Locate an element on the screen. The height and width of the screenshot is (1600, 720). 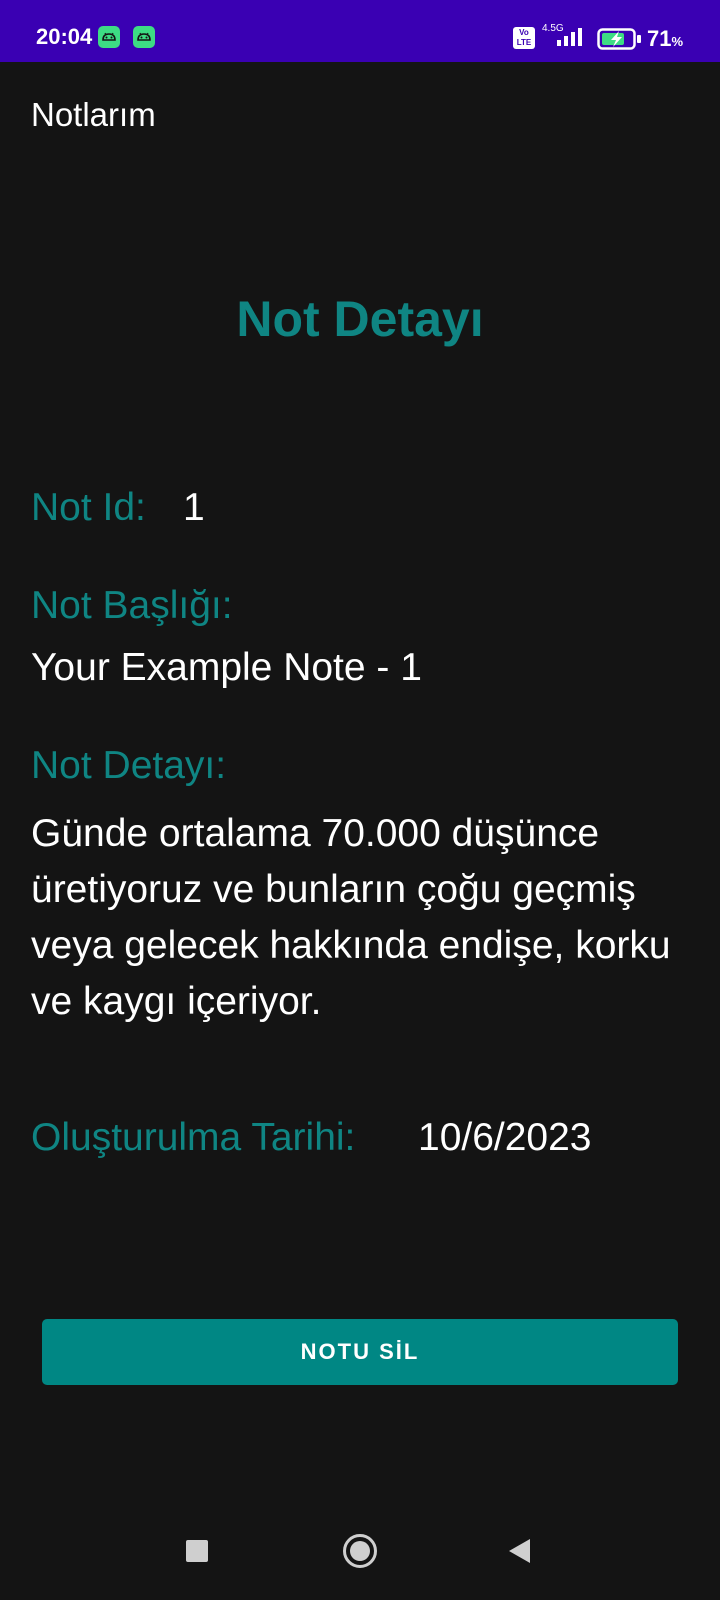
note-title-value: Your Example Note - 1 is located at coordinates (226, 667).